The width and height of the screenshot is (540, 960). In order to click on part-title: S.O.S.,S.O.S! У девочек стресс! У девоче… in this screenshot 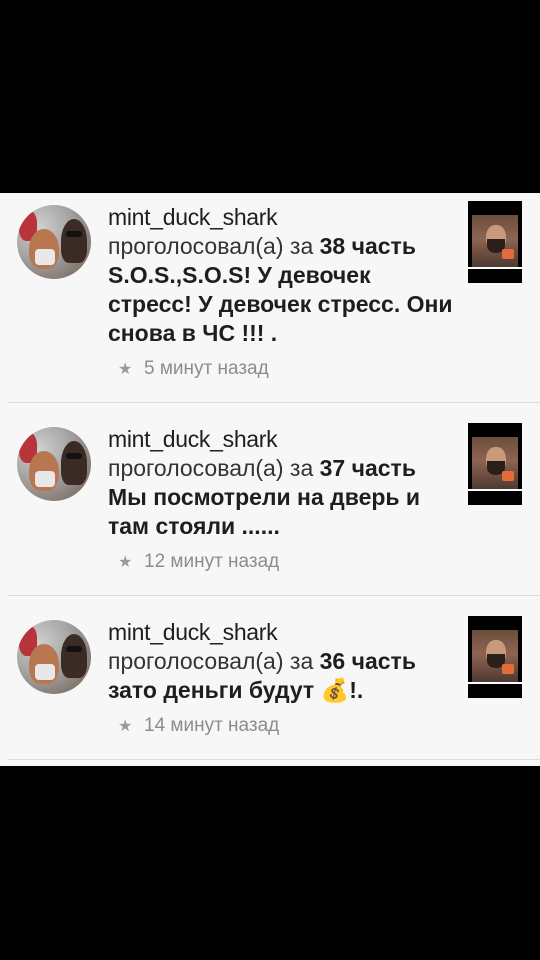, I will do `click(280, 304)`.